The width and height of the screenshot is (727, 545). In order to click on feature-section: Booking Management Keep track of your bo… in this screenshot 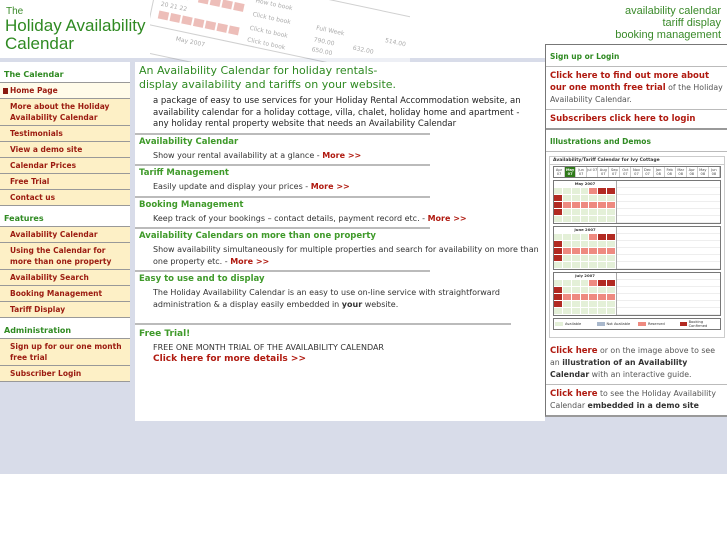, I will do `click(301, 211)`.